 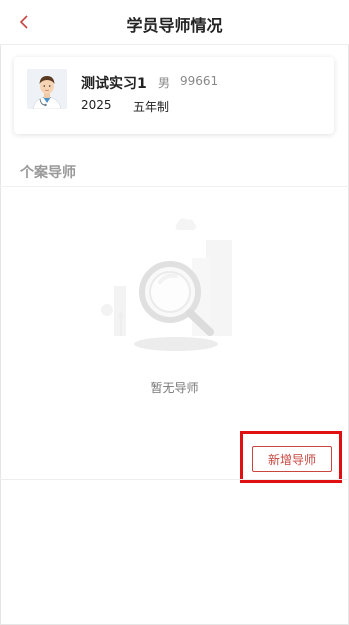 I want to click on student-gender: 男, so click(x=164, y=83).